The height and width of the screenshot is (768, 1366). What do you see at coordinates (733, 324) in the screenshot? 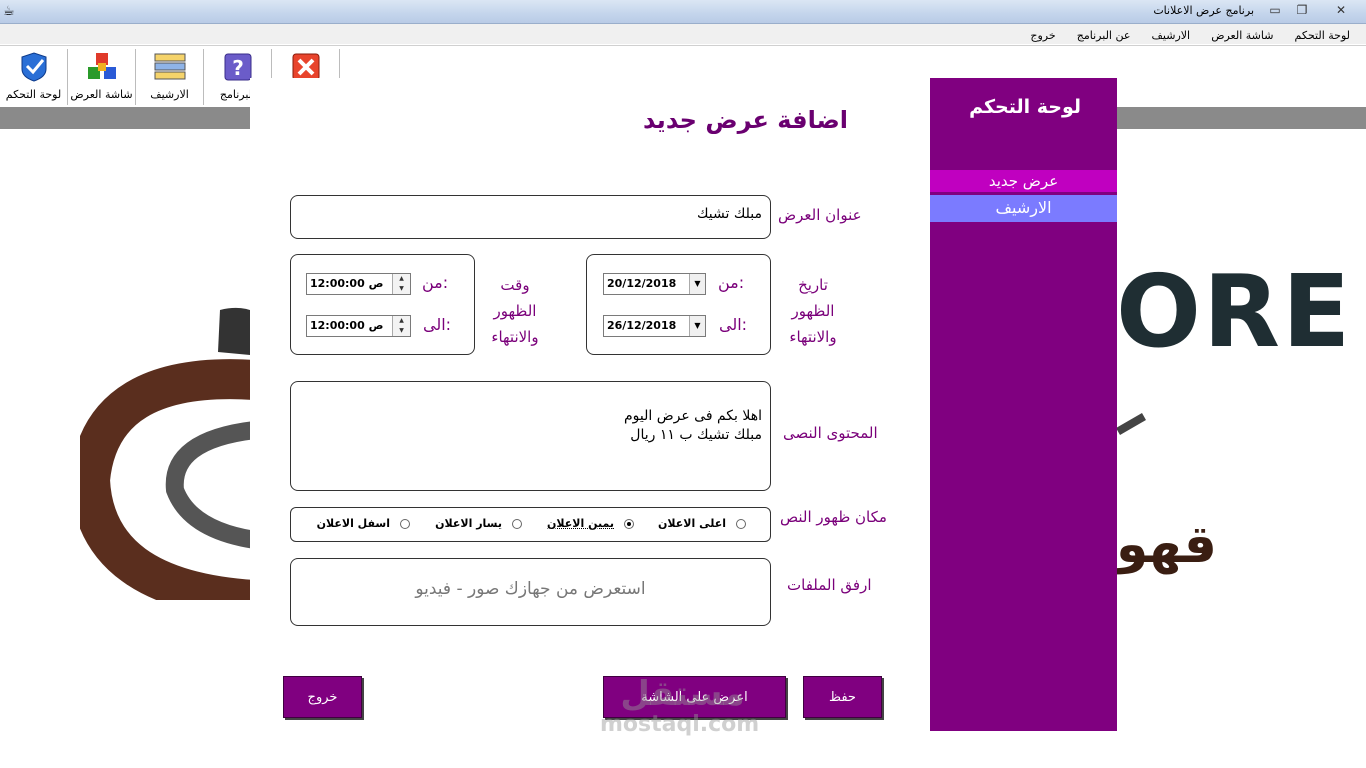
I see `date-to-label: الى:` at bounding box center [733, 324].